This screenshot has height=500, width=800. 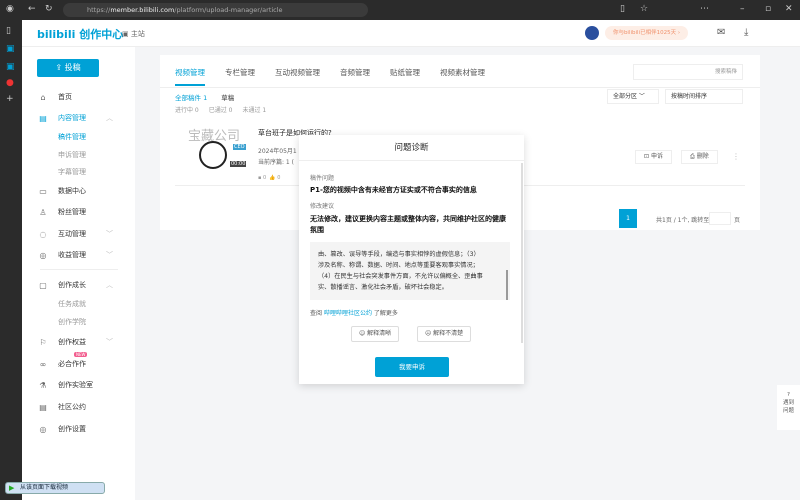 What do you see at coordinates (32, 9) in the screenshot?
I see `back-icon: ←` at bounding box center [32, 9].